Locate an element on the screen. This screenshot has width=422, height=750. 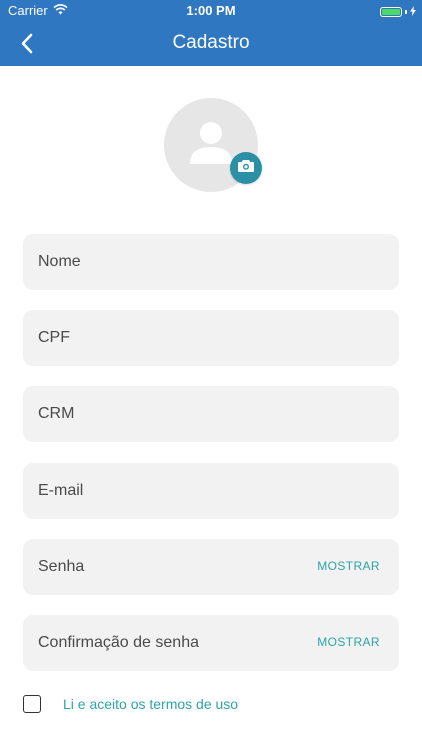
charging-icon is located at coordinates (413, 11).